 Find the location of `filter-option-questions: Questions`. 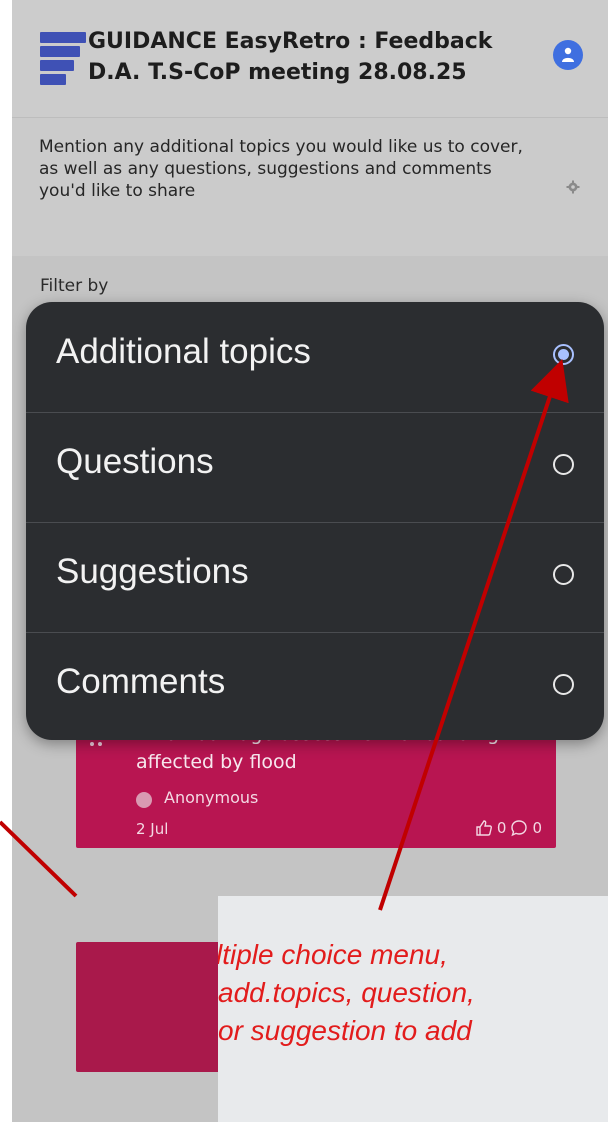

filter-option-questions: Questions is located at coordinates (315, 467).